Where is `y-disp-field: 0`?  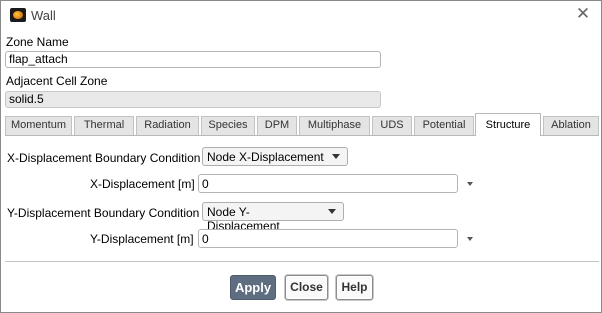
y-disp-field: 0 is located at coordinates (328, 238).